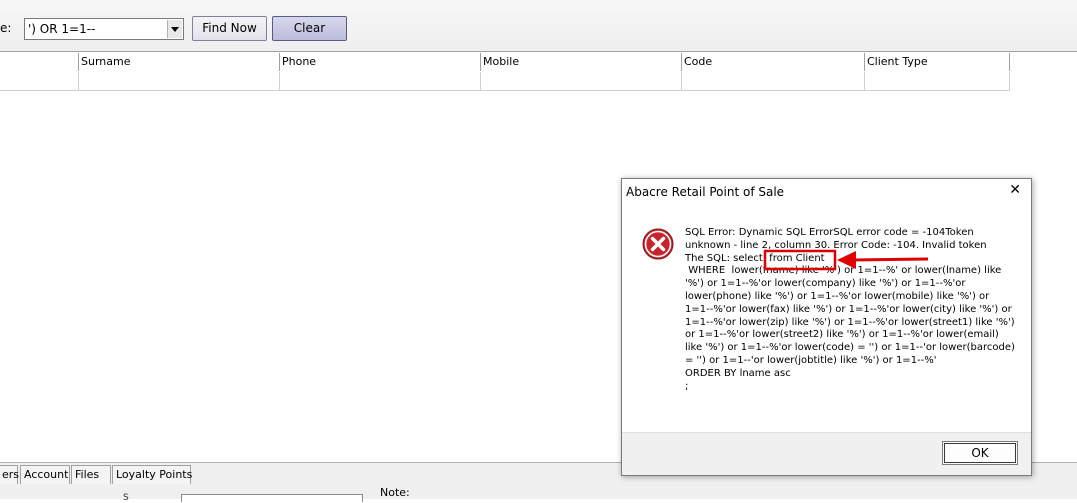 The height and width of the screenshot is (503, 1077). What do you see at coordinates (61, 29) in the screenshot?
I see `search-input: ') OR 1=1--` at bounding box center [61, 29].